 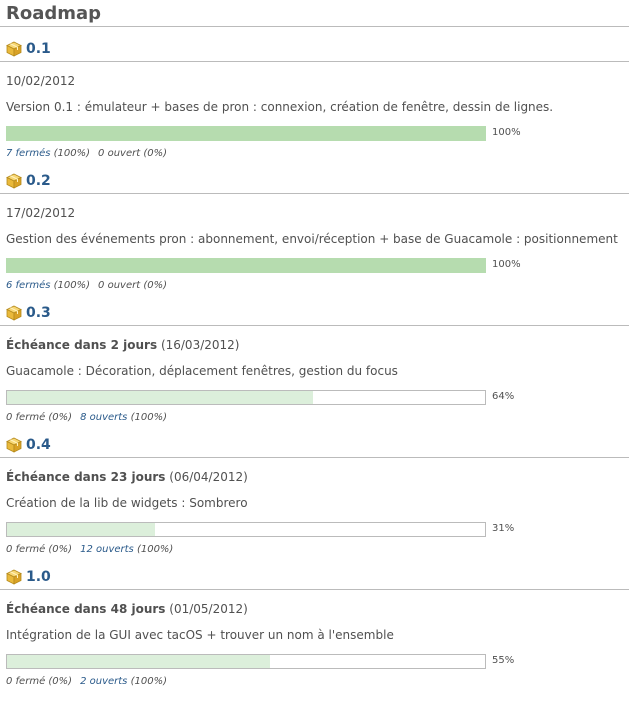 What do you see at coordinates (38, 445) in the screenshot?
I see `version-link: 0.4` at bounding box center [38, 445].